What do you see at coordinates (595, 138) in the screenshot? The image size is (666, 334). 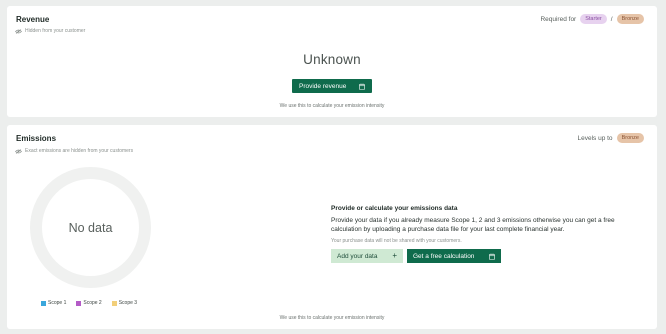 I see `levels-label: Levels up to` at bounding box center [595, 138].